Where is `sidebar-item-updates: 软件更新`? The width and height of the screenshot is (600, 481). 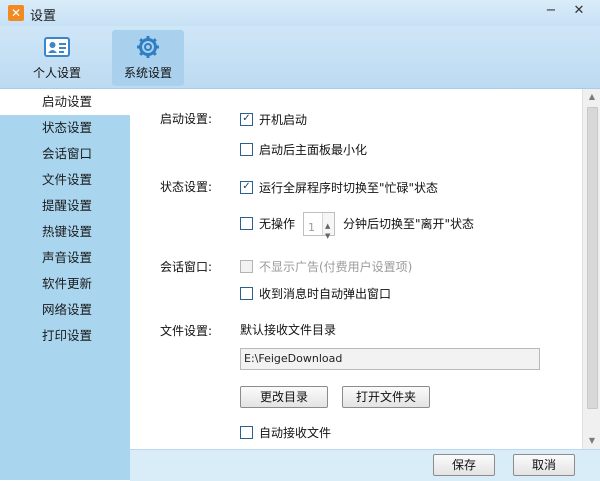
sidebar-item-updates: 软件更新 is located at coordinates (65, 284).